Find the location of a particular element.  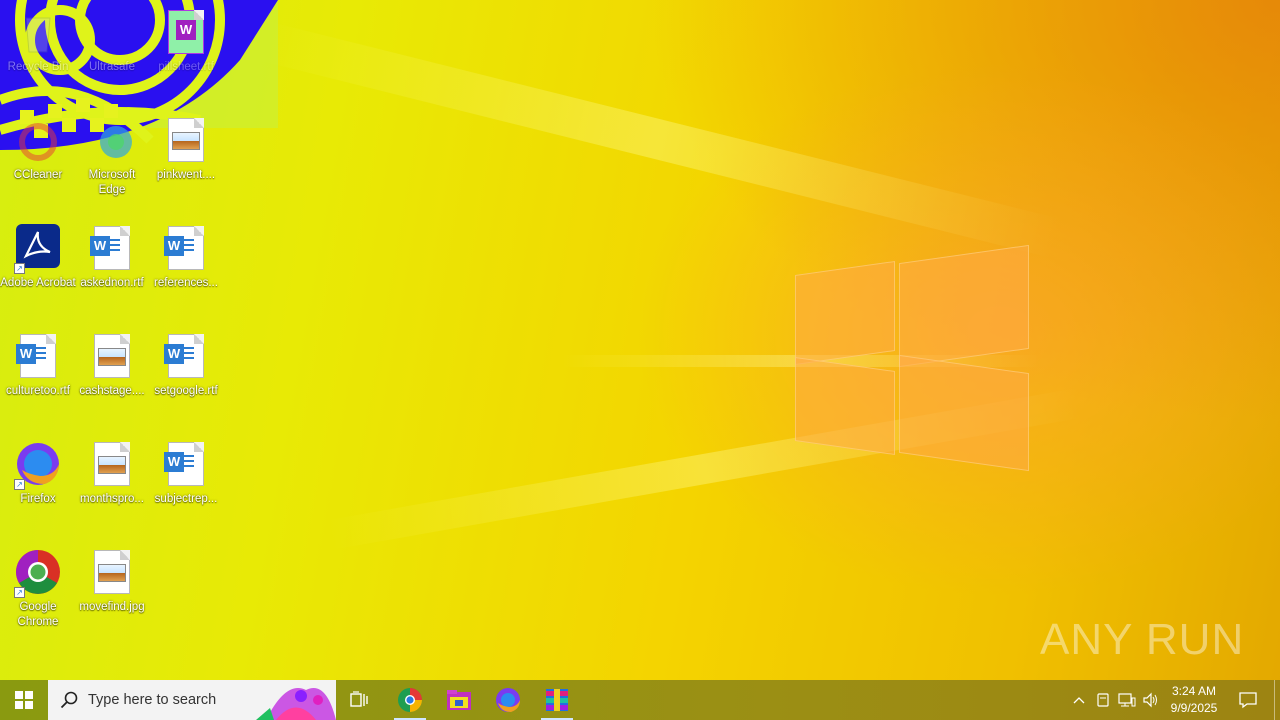

tray-network is located at coordinates (1127, 700).